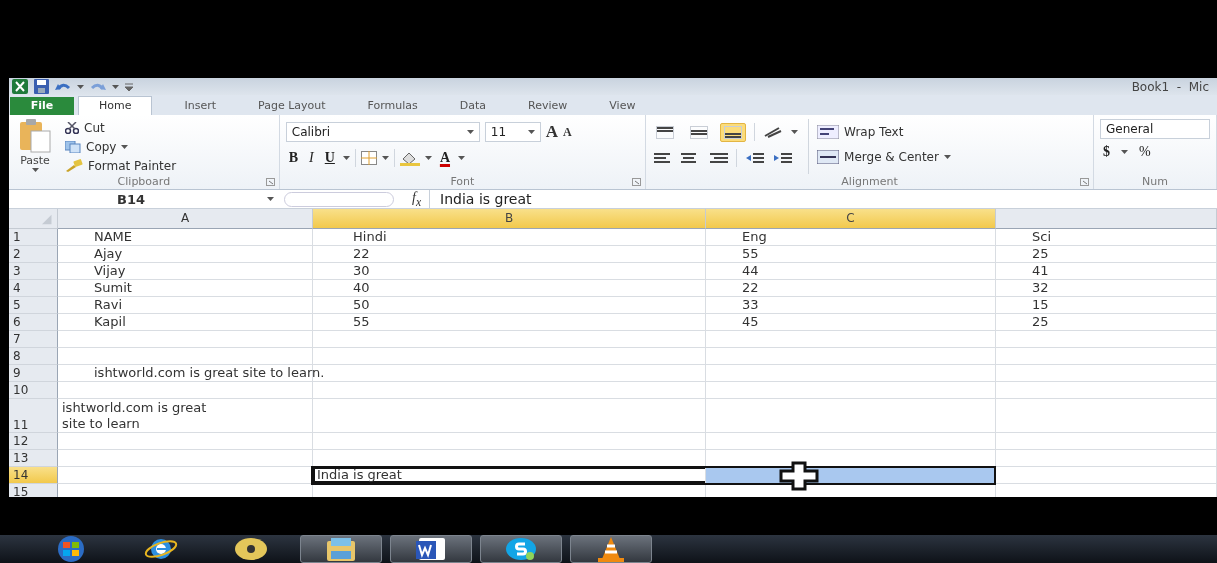  What do you see at coordinates (185, 322) in the screenshot?
I see `table-cell: Kapil` at bounding box center [185, 322].